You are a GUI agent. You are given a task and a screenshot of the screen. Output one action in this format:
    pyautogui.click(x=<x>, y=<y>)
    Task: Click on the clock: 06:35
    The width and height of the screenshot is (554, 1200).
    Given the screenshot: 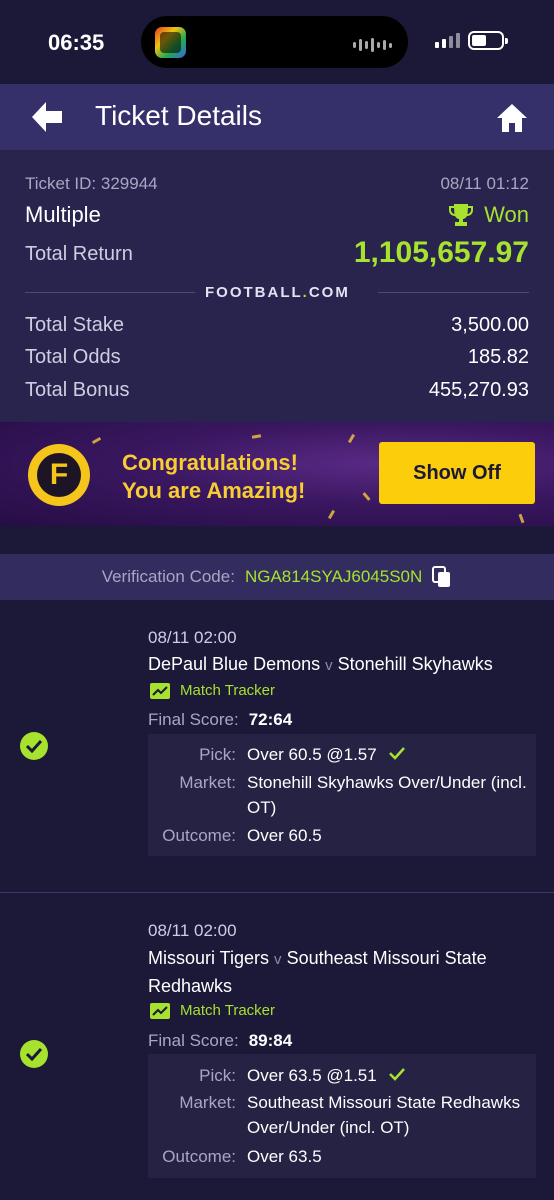 What is the action you would take?
    pyautogui.click(x=76, y=42)
    